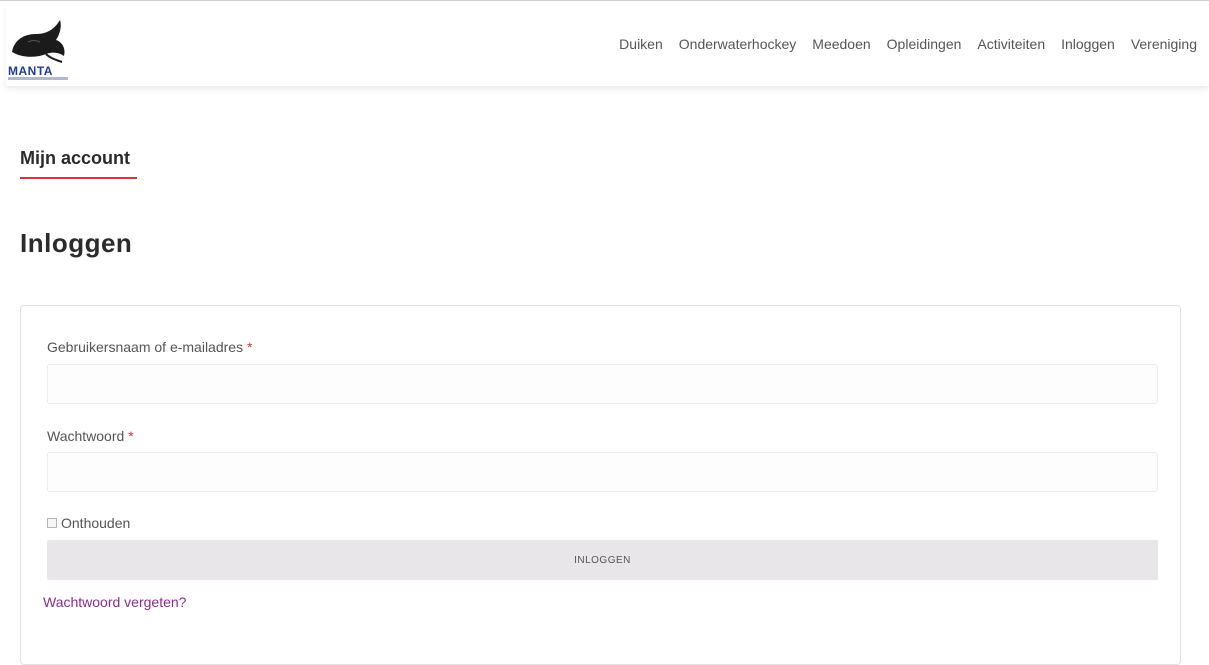 The height and width of the screenshot is (665, 1209). Describe the element at coordinates (114, 602) in the screenshot. I see `forgot-password-link: Wachtwoord vergeten?` at that location.